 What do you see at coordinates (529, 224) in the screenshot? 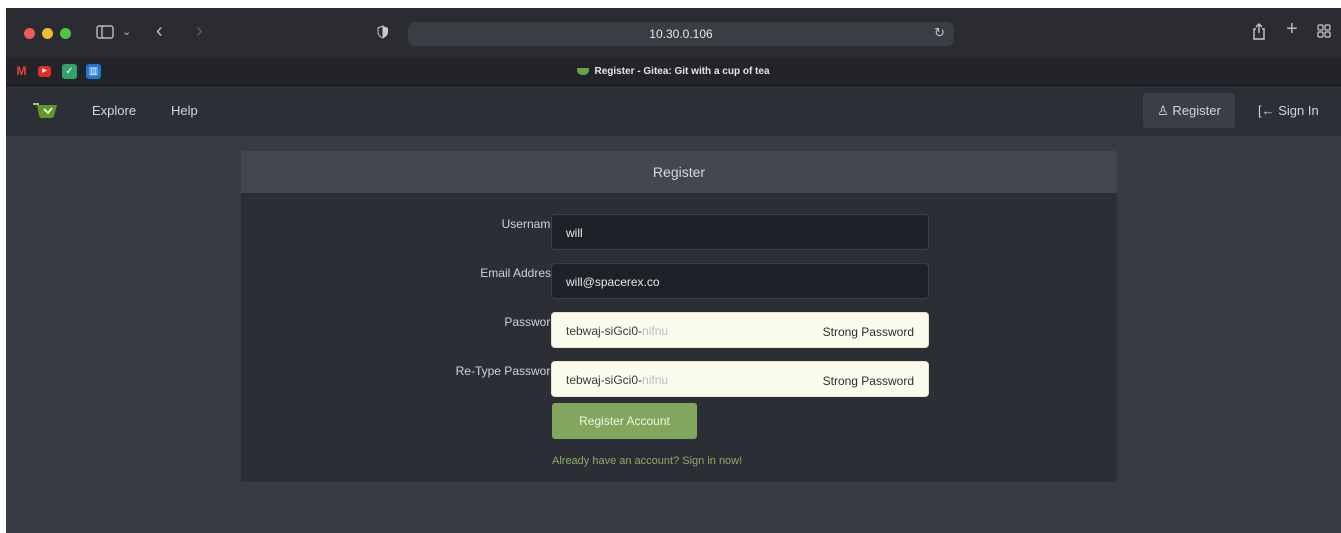
I see `username-label-text: Username` at bounding box center [529, 224].